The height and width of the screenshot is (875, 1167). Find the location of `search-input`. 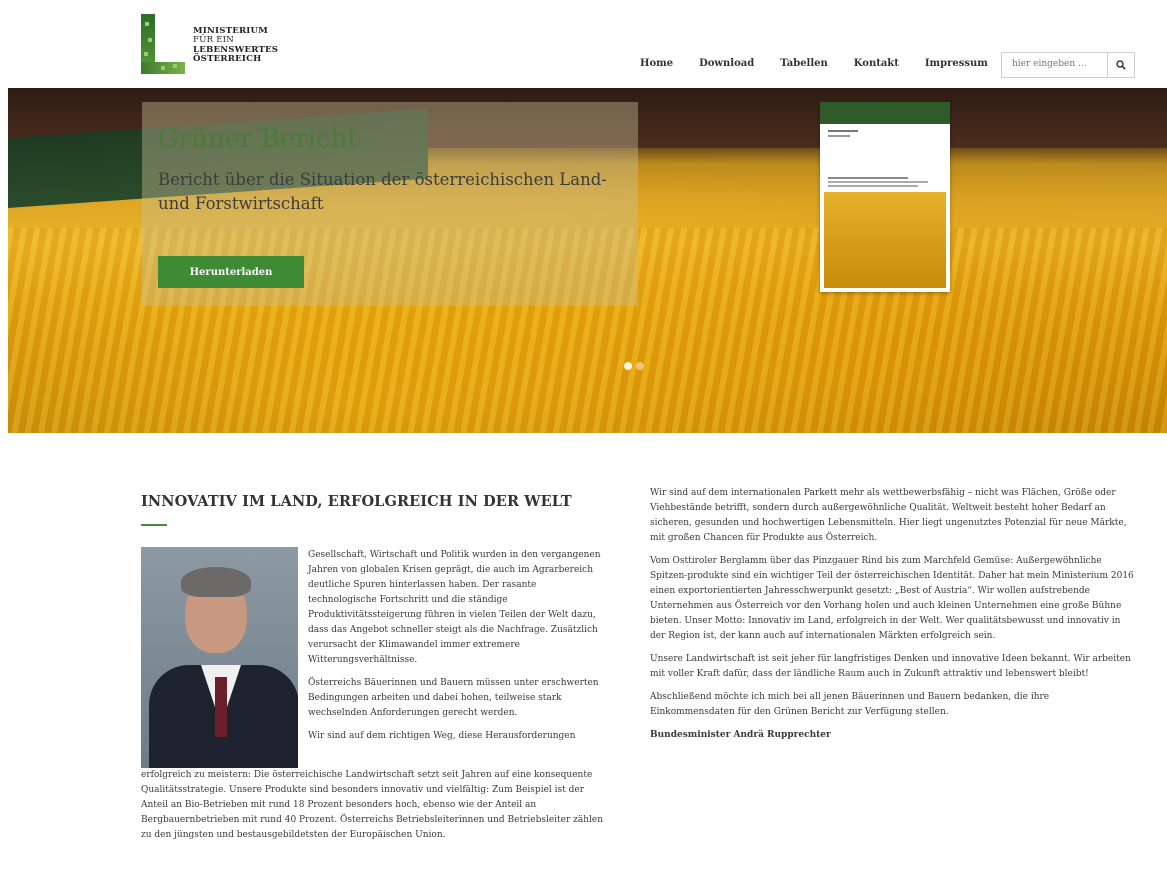

search-input is located at coordinates (1057, 64).